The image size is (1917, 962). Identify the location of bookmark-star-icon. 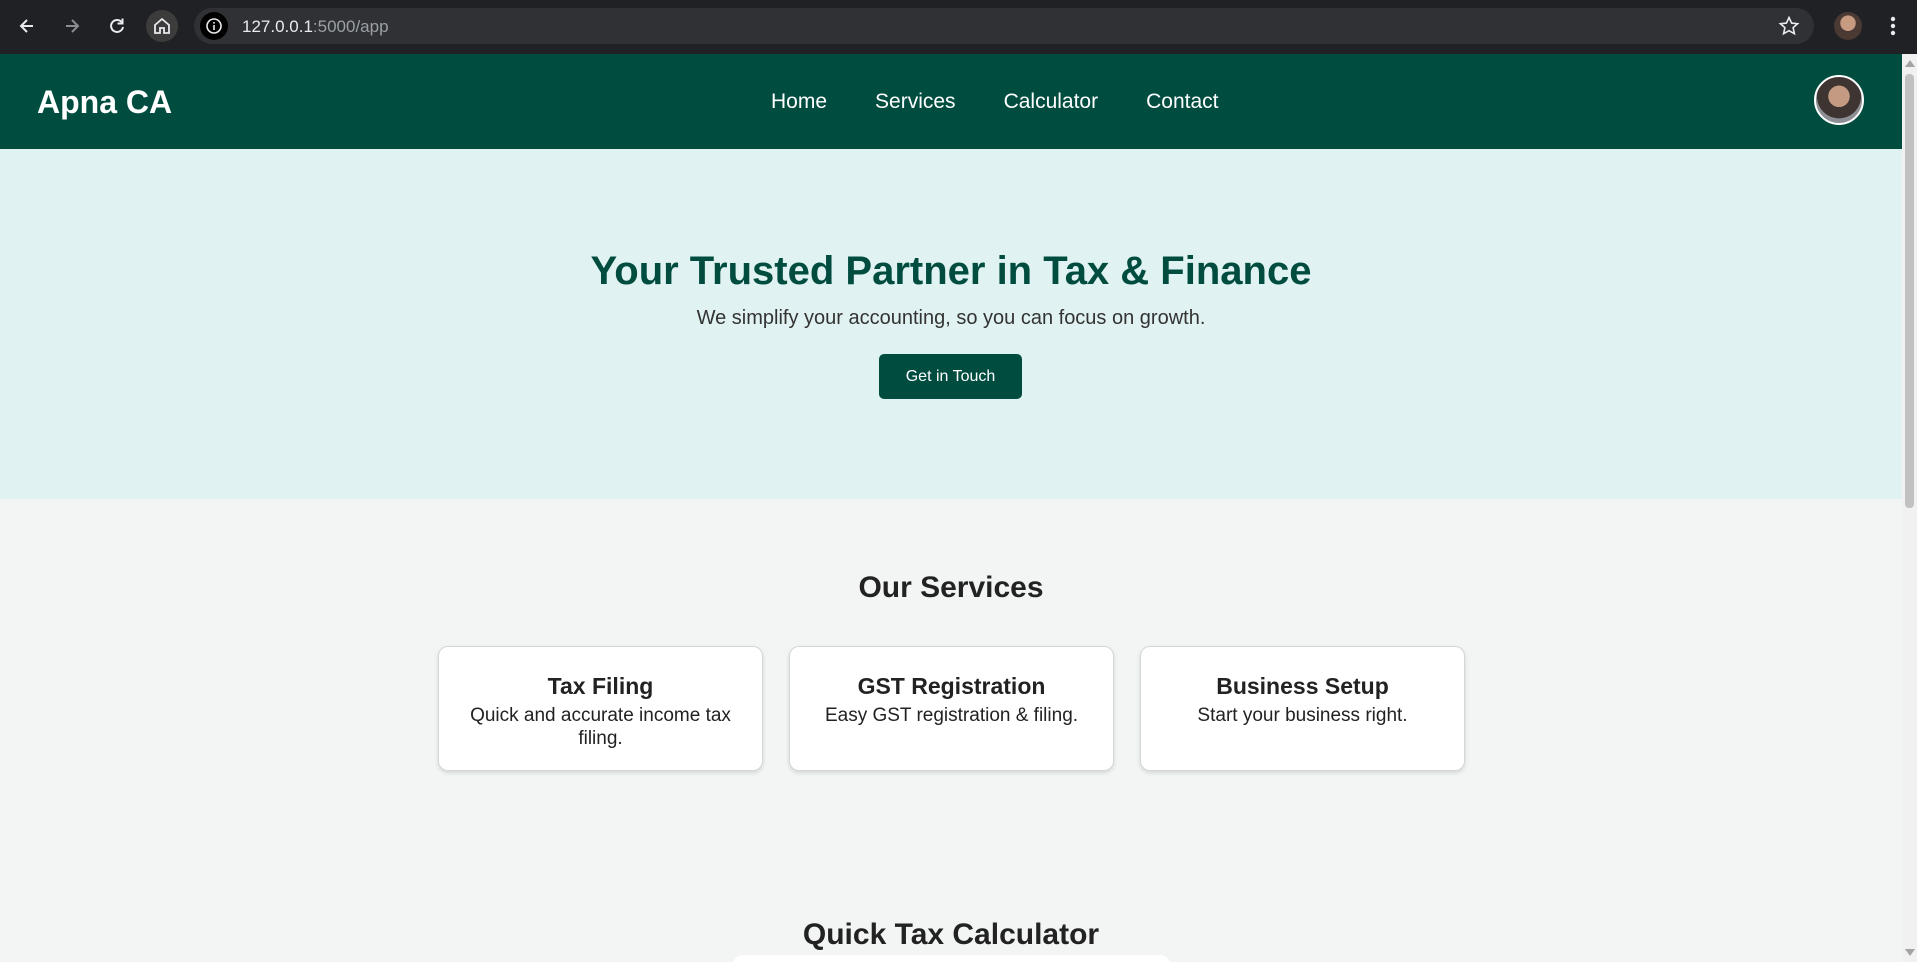
(1789, 28).